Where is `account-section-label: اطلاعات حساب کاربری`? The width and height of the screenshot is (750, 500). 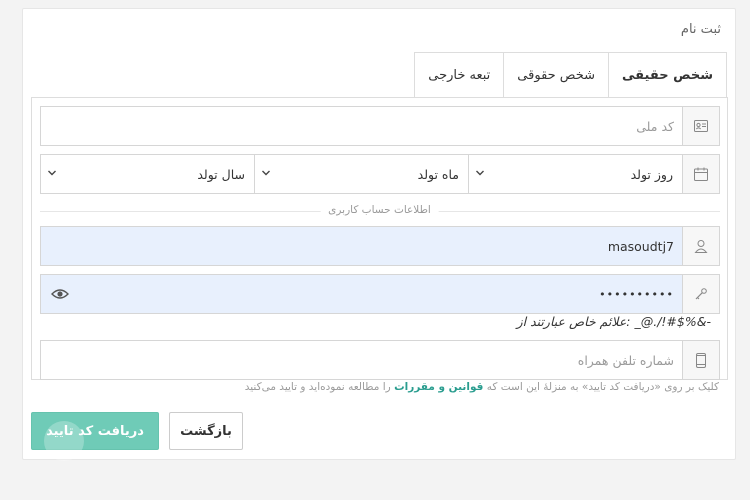 account-section-label: اطلاعات حساب کاربری is located at coordinates (379, 210).